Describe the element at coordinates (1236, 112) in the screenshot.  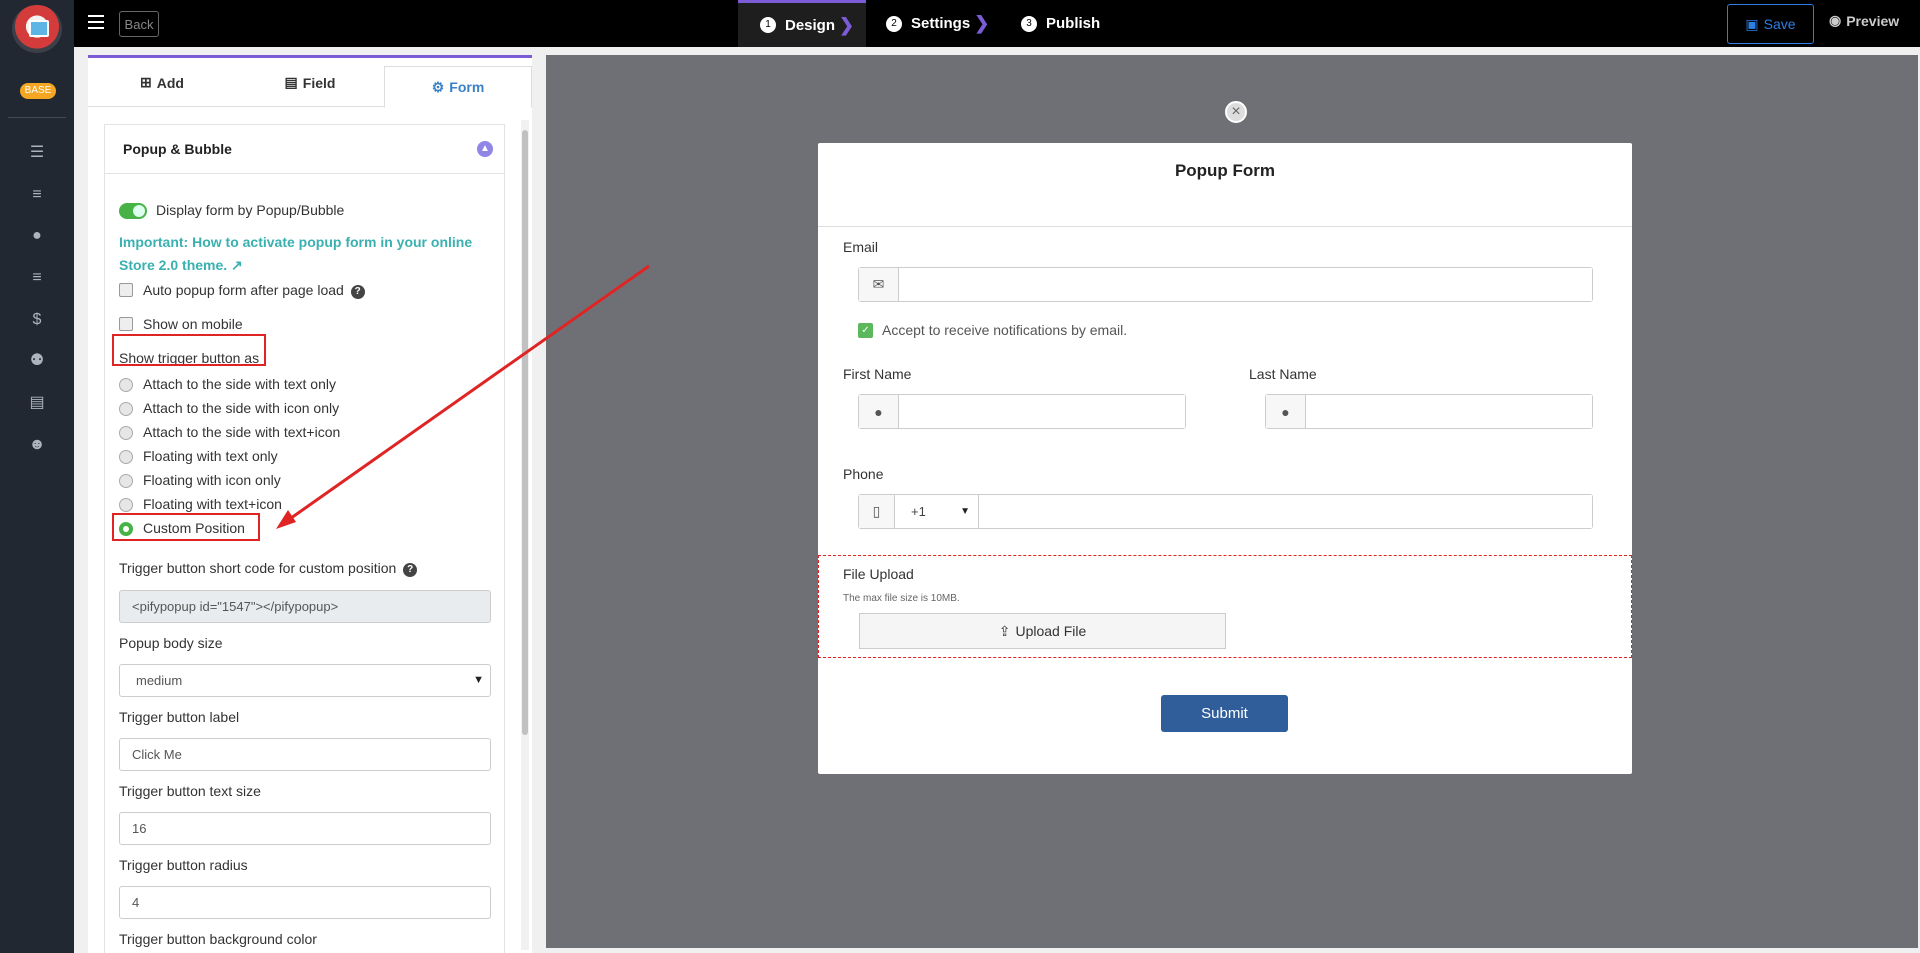
I see `close-icon: ×` at that location.